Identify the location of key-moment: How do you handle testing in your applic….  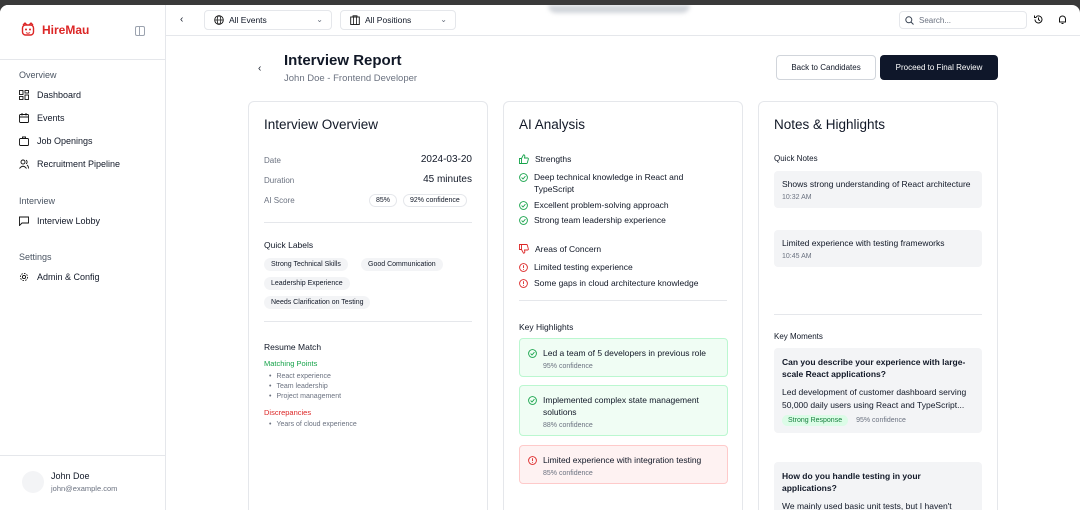
(878, 486).